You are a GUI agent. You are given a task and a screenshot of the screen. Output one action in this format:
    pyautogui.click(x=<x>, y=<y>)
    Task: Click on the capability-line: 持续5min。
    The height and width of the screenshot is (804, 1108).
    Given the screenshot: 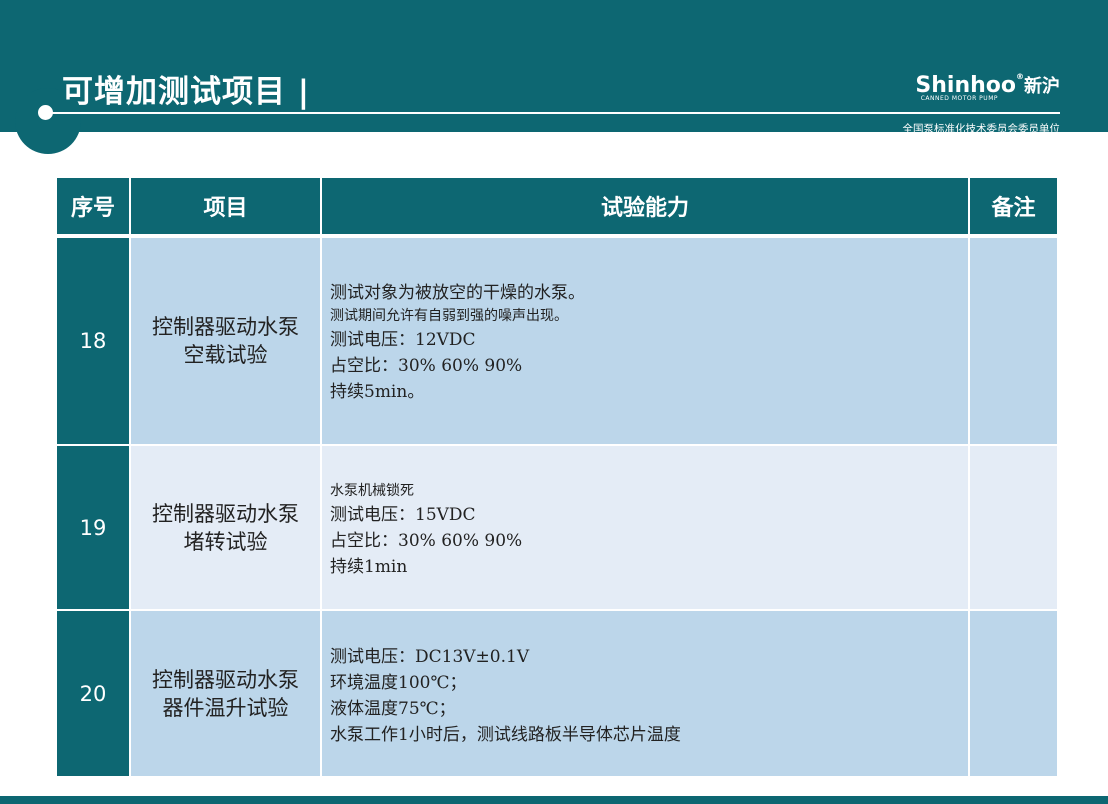 What is the action you would take?
    pyautogui.click(x=377, y=392)
    